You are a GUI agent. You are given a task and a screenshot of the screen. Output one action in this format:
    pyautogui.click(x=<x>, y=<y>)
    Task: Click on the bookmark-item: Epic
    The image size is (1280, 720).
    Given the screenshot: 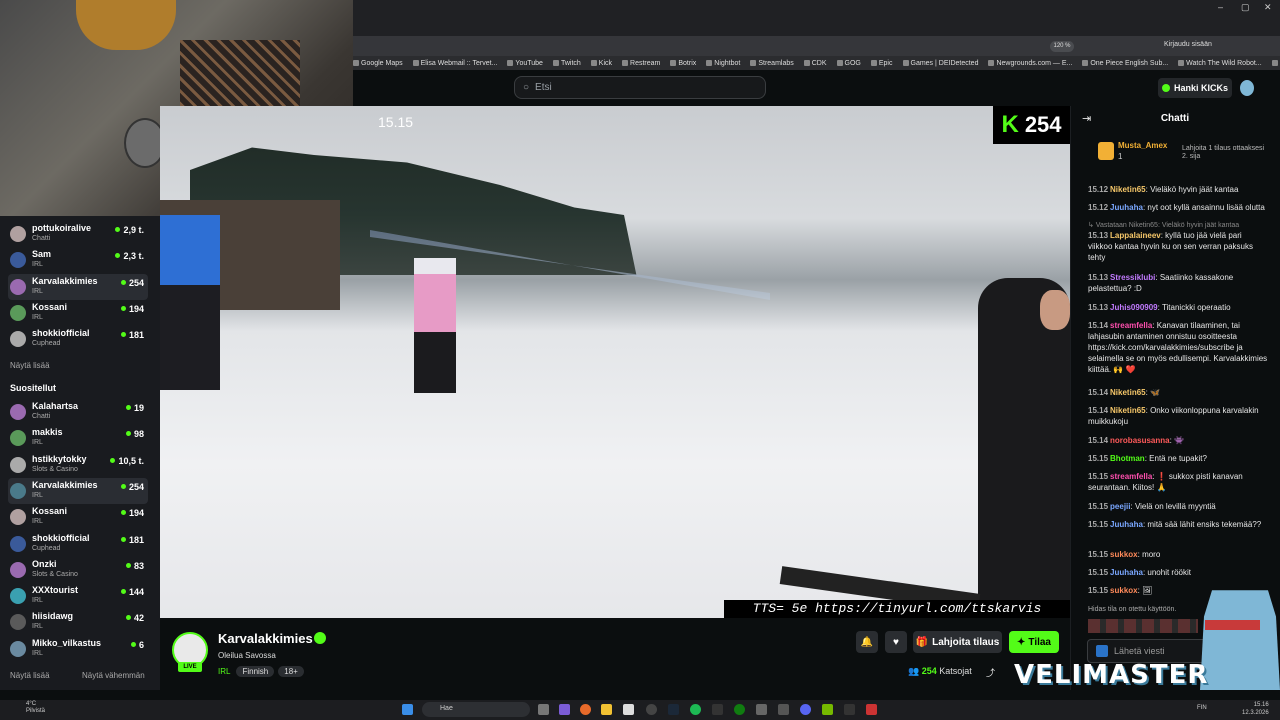 What is the action you would take?
    pyautogui.click(x=881, y=63)
    